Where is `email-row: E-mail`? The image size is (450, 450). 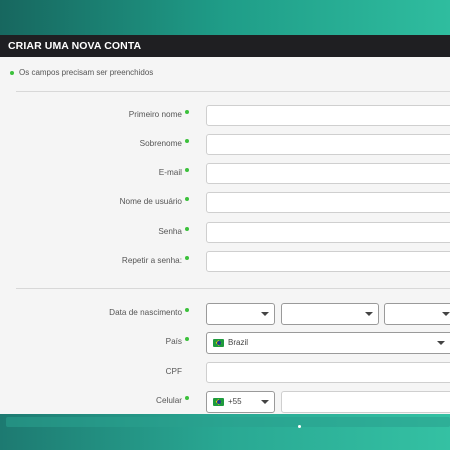 email-row: E-mail is located at coordinates (225, 174).